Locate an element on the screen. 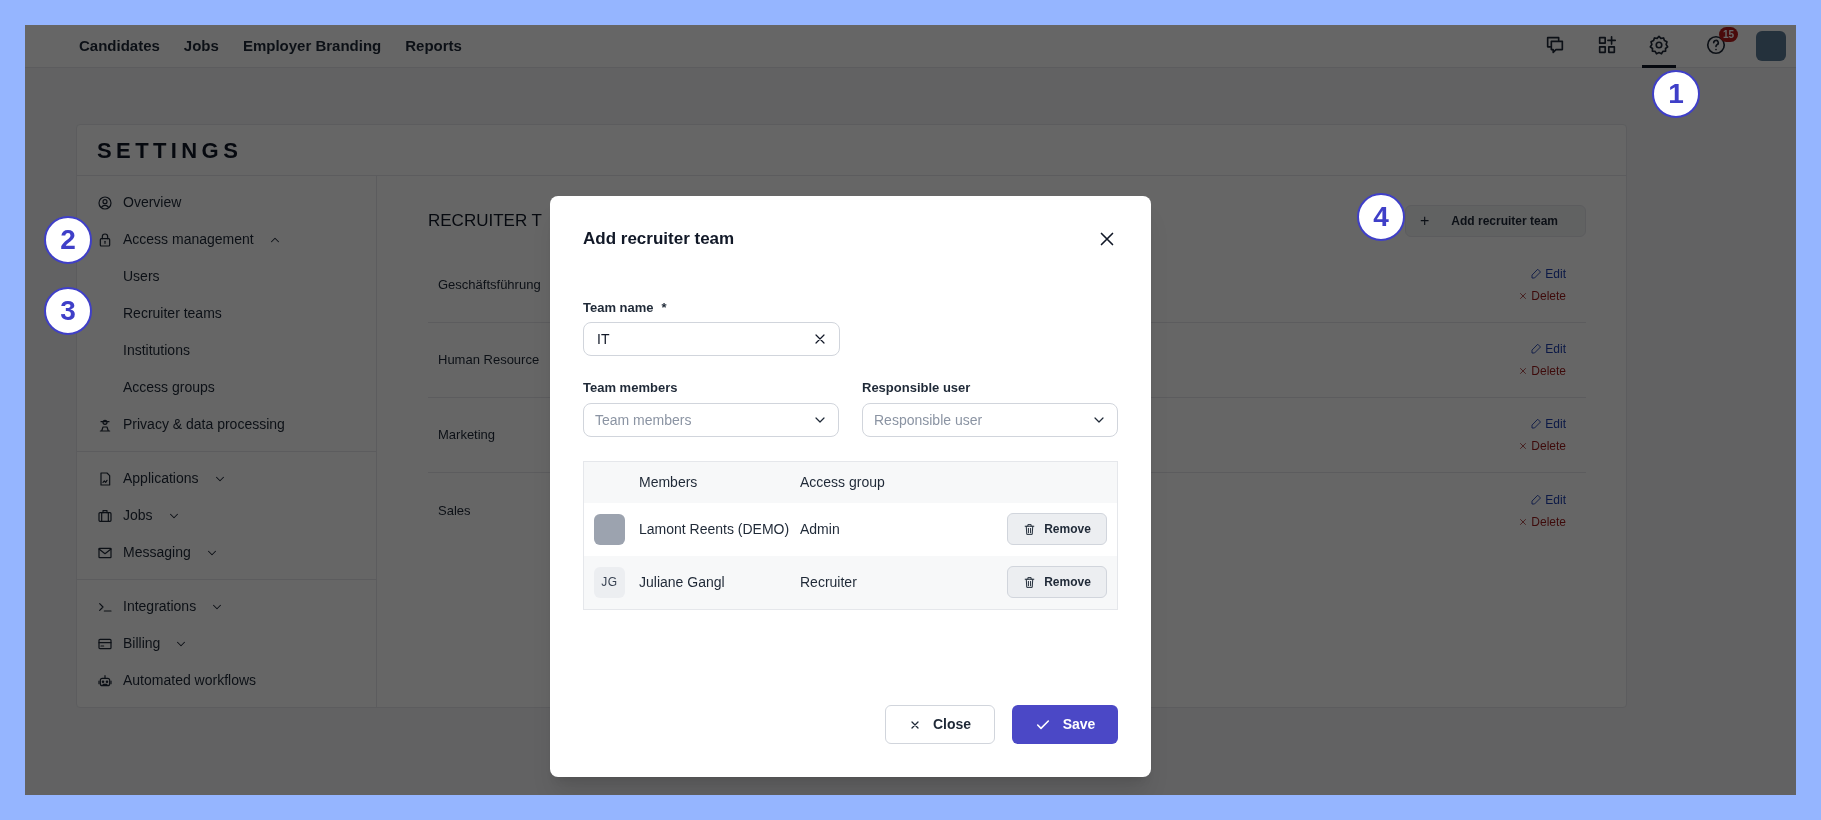 This screenshot has width=1821, height=820. nav-link: Employer Branding is located at coordinates (312, 46).